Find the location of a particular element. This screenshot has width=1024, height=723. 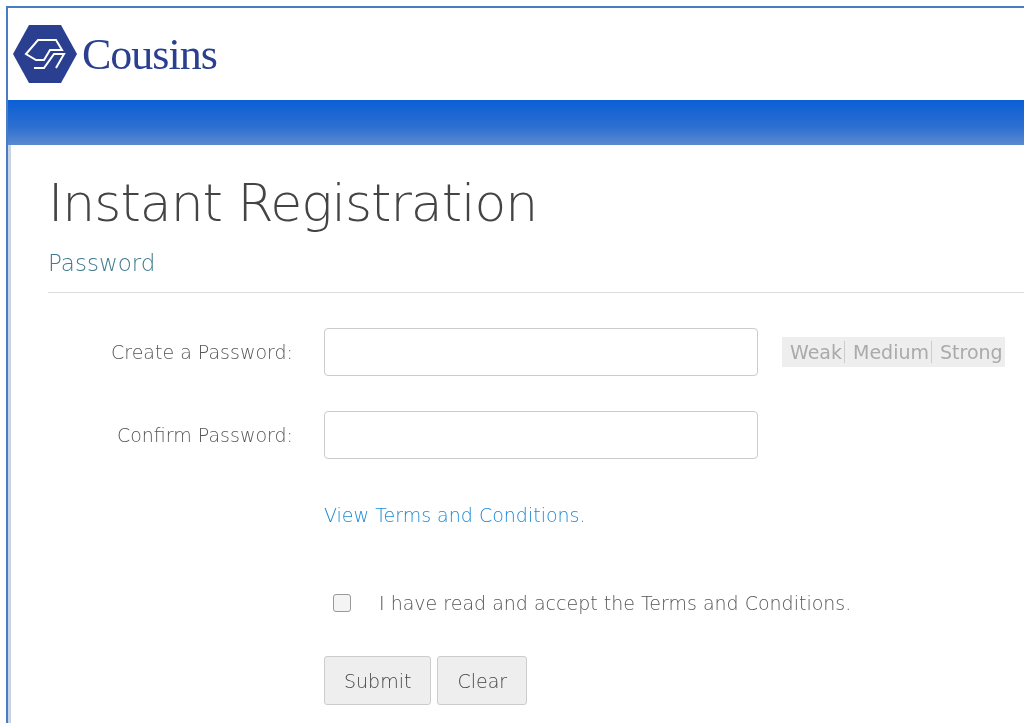

clear-button: Clear is located at coordinates (482, 681).